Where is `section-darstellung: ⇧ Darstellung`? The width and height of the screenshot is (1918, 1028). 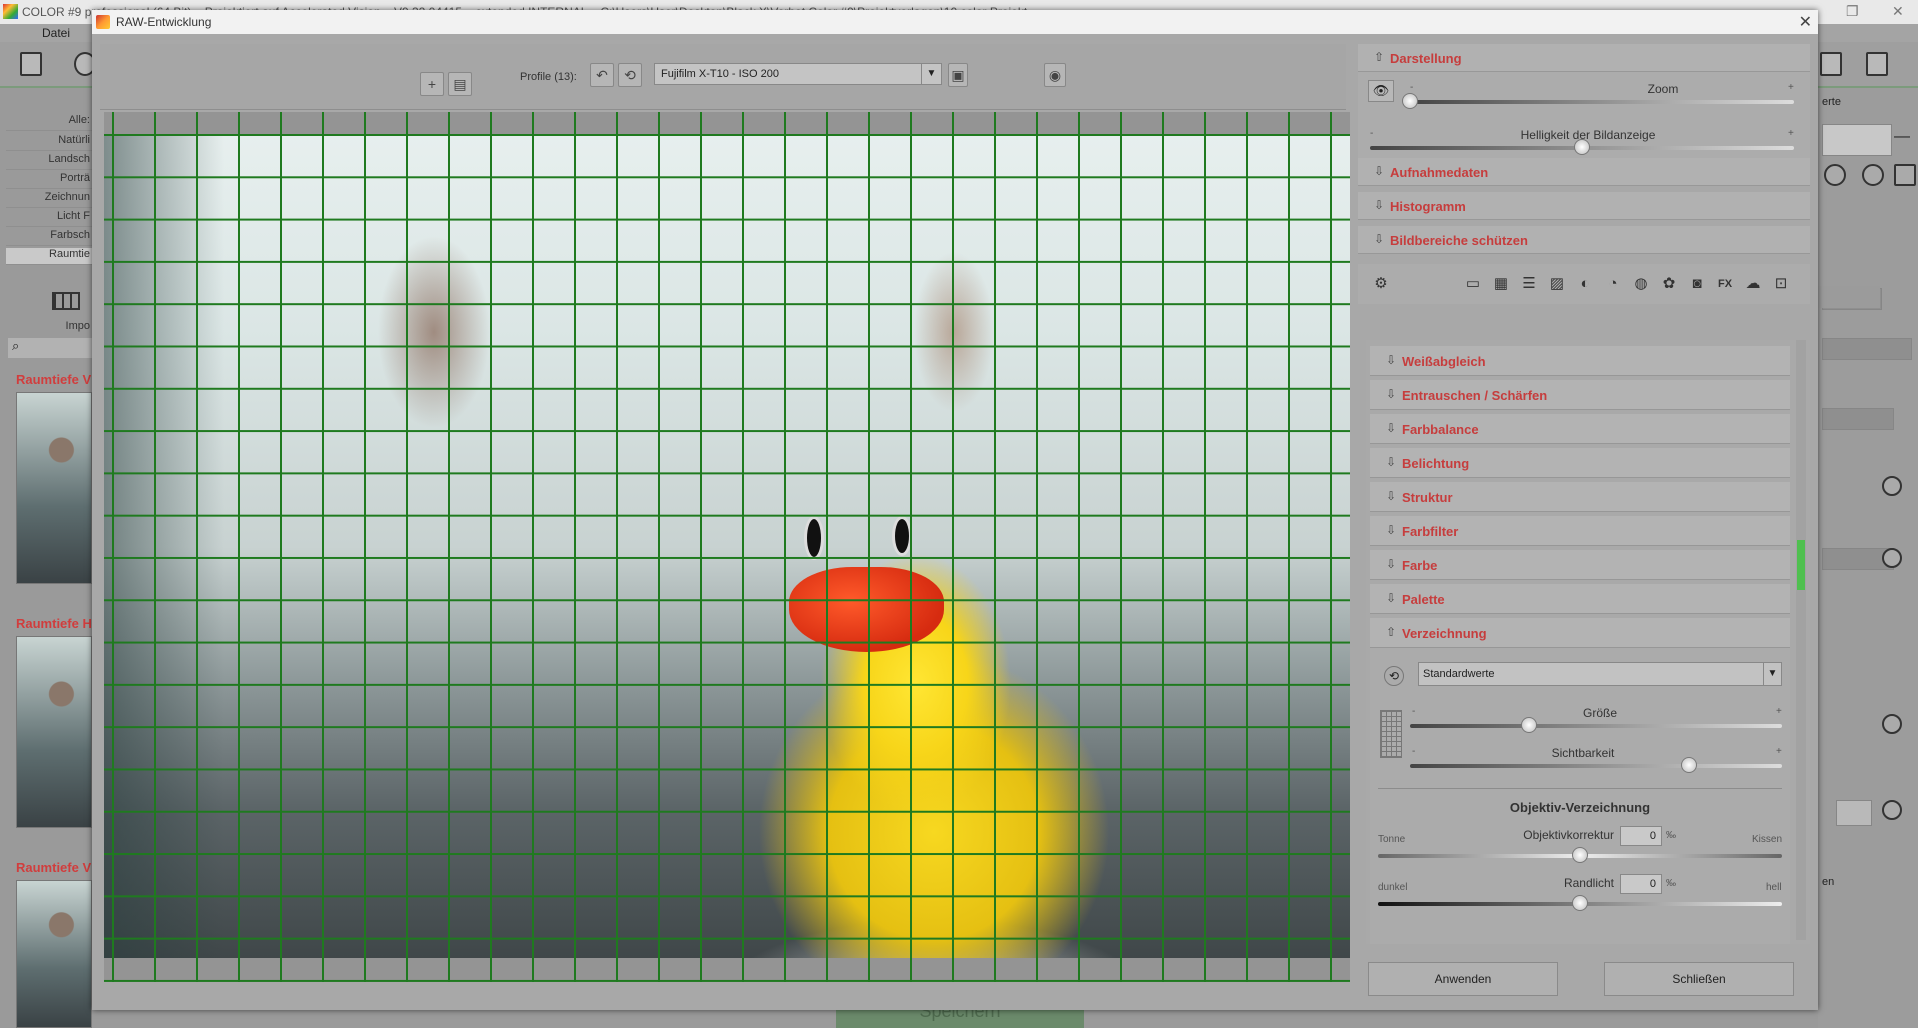 section-darstellung: ⇧ Darstellung is located at coordinates (1584, 58).